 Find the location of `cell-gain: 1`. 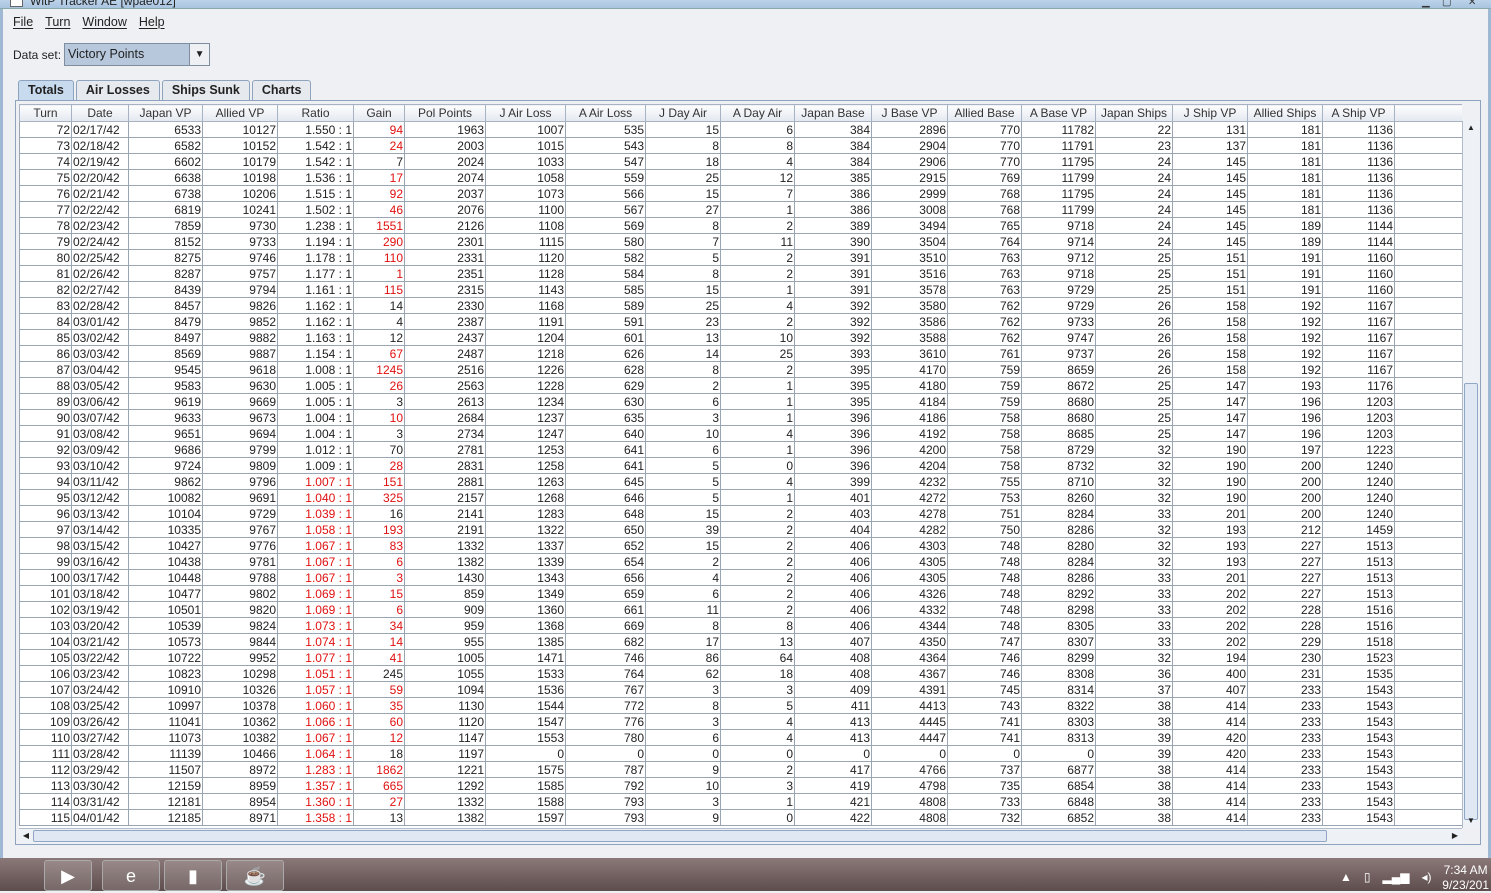

cell-gain: 1 is located at coordinates (379, 273).